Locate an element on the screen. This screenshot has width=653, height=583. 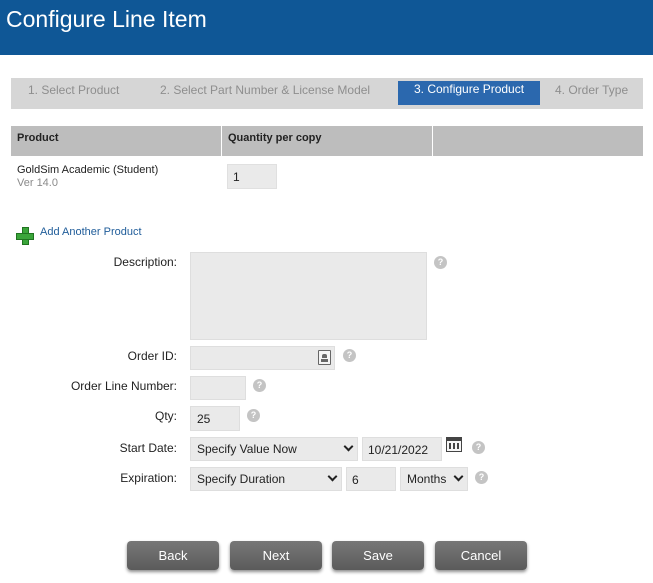
start-date-mode-select: Specify Value Now is located at coordinates (274, 449).